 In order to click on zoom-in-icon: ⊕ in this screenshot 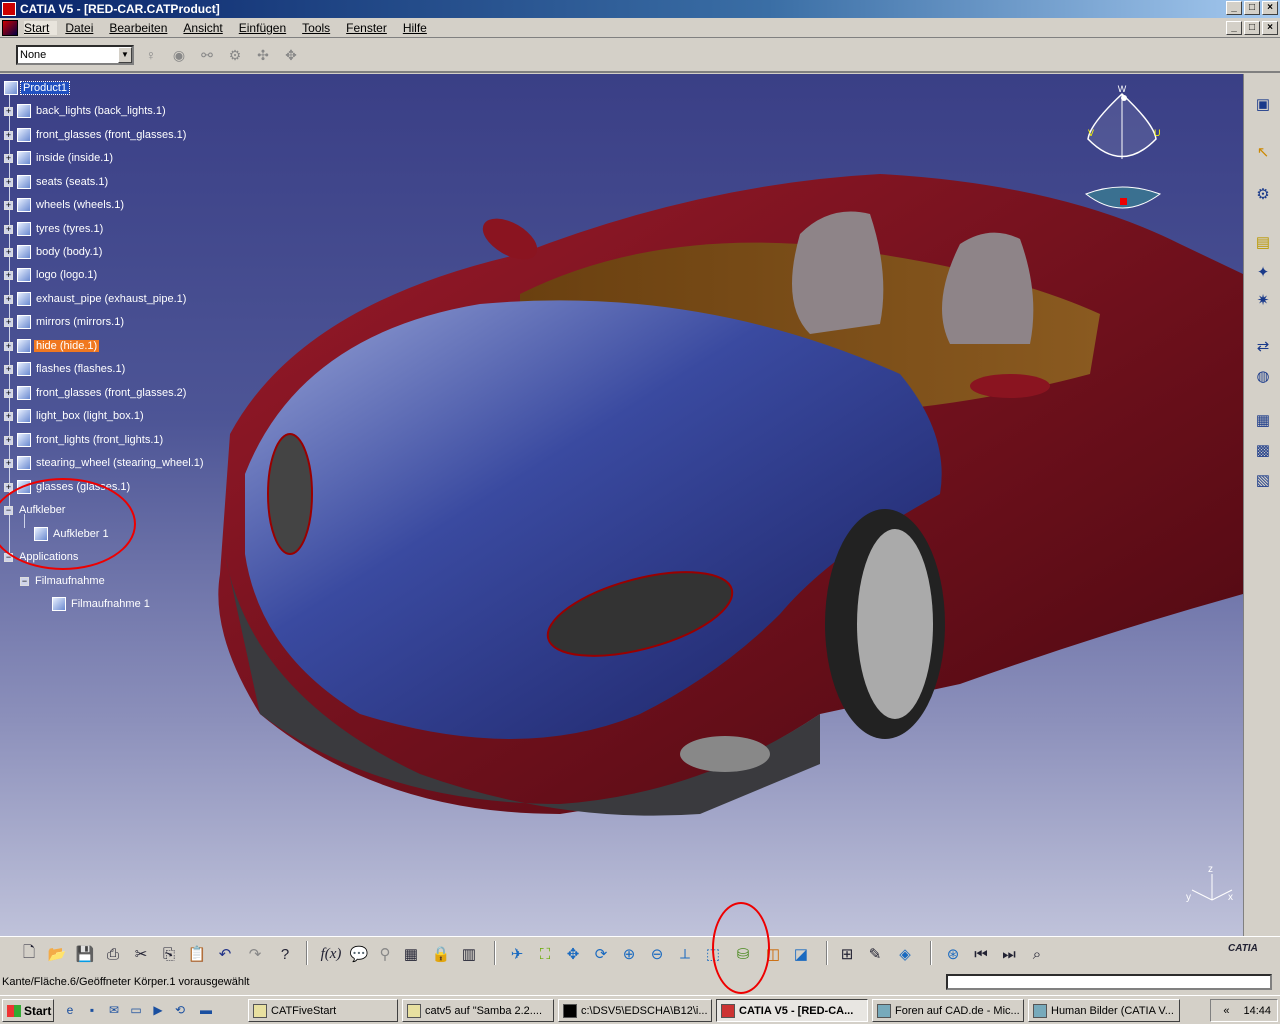, I will do `click(629, 954)`.